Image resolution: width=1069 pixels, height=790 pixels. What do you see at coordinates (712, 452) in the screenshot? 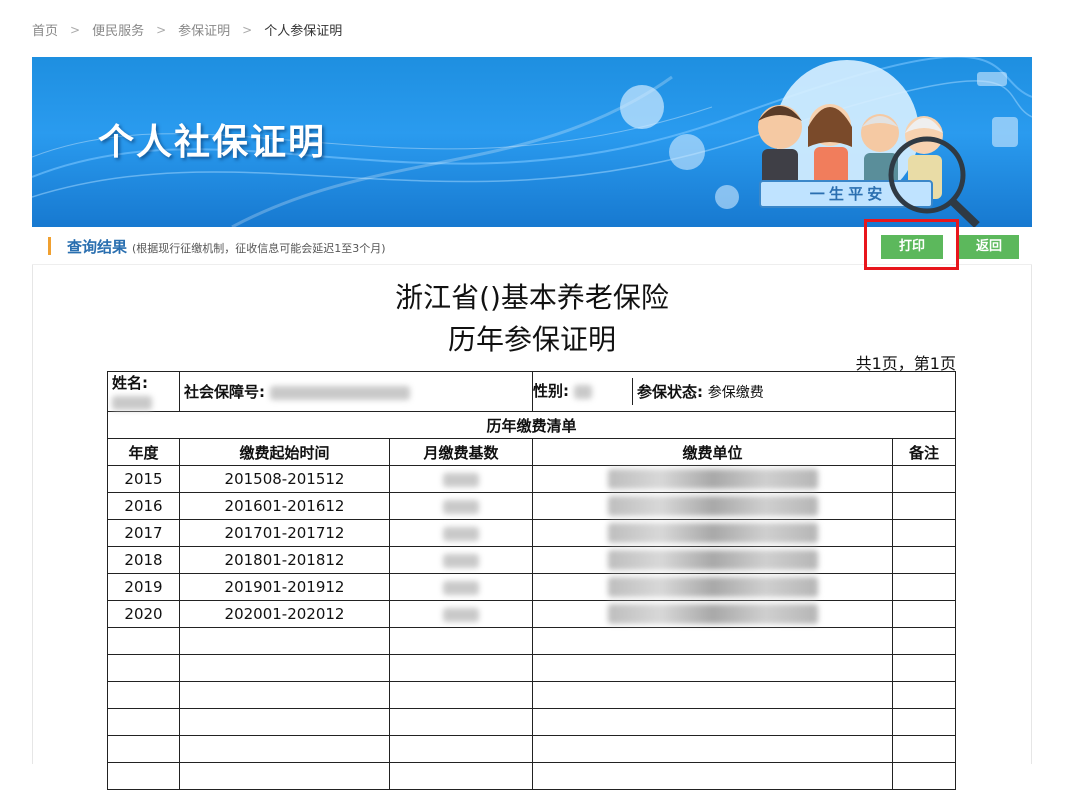
I see `column-header: 缴费单位` at bounding box center [712, 452].